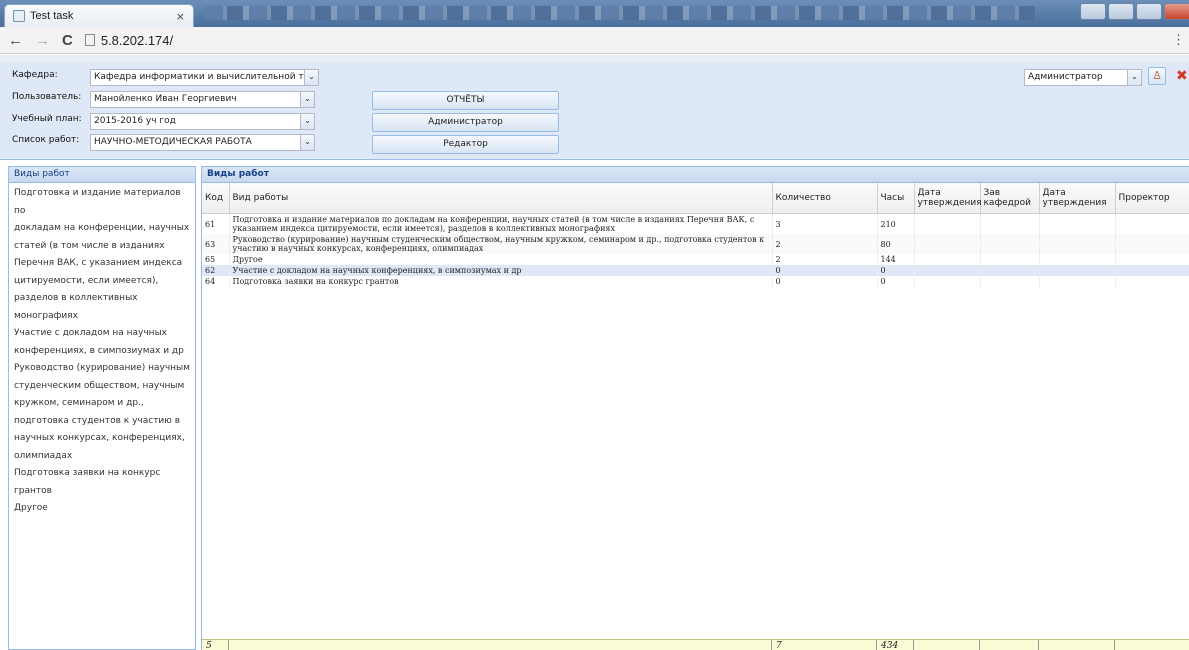  Describe the element at coordinates (102, 175) in the screenshot. I see `work-types-panel-title: Виды работ` at that location.